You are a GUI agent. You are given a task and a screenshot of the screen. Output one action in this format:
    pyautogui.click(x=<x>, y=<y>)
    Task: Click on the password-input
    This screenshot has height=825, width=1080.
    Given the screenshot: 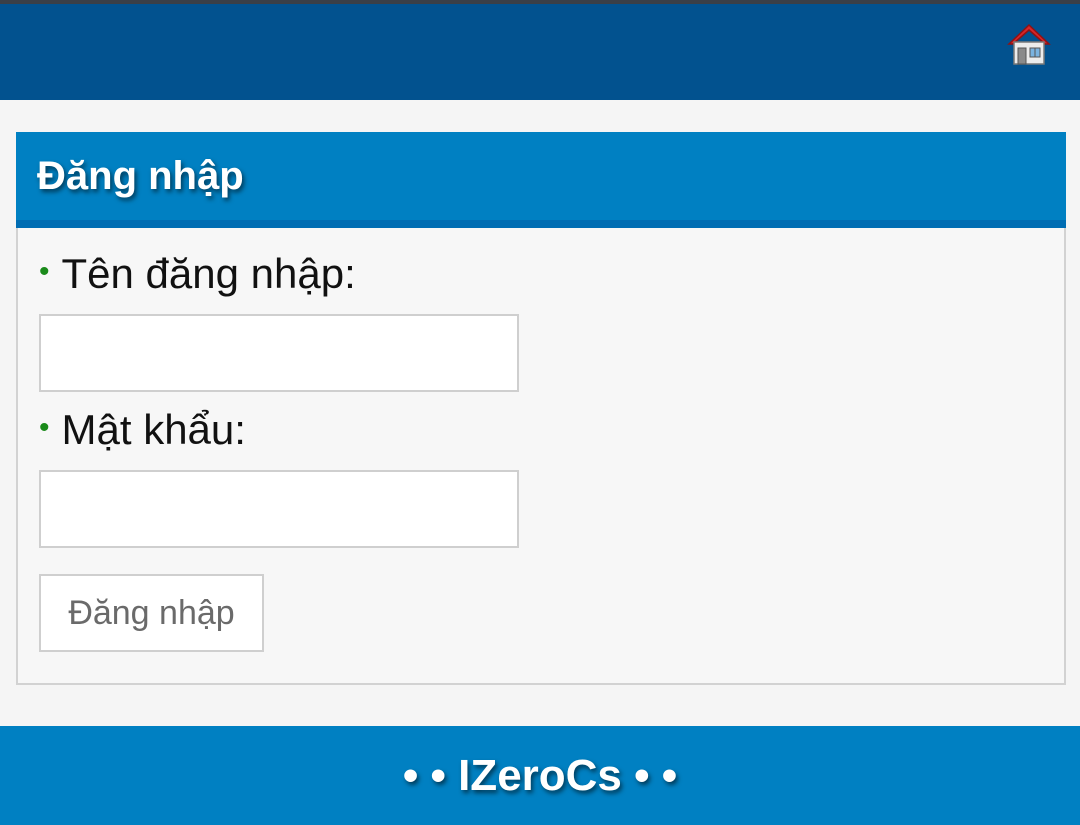 What is the action you would take?
    pyautogui.click(x=279, y=509)
    